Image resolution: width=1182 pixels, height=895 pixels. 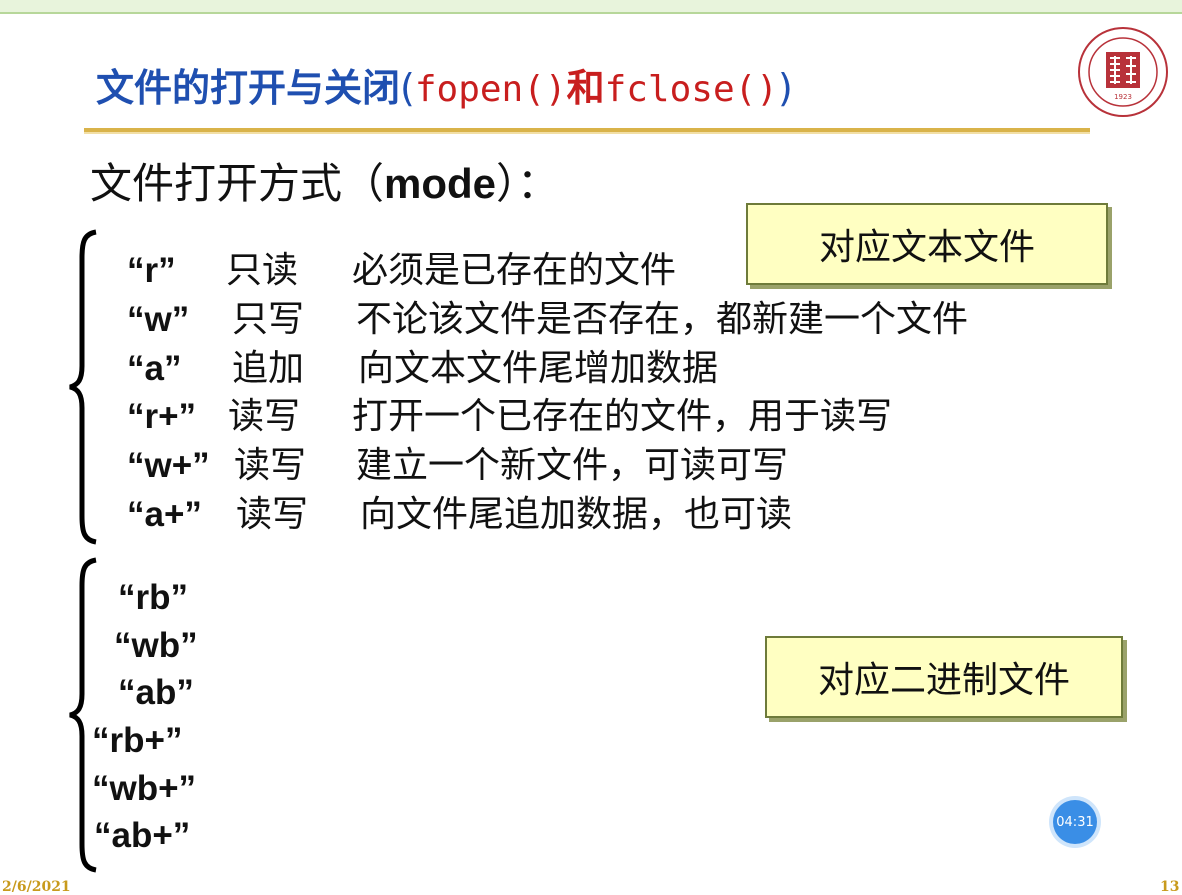 What do you see at coordinates (785, 88) in the screenshot?
I see `title-paren-close: )` at bounding box center [785, 88].